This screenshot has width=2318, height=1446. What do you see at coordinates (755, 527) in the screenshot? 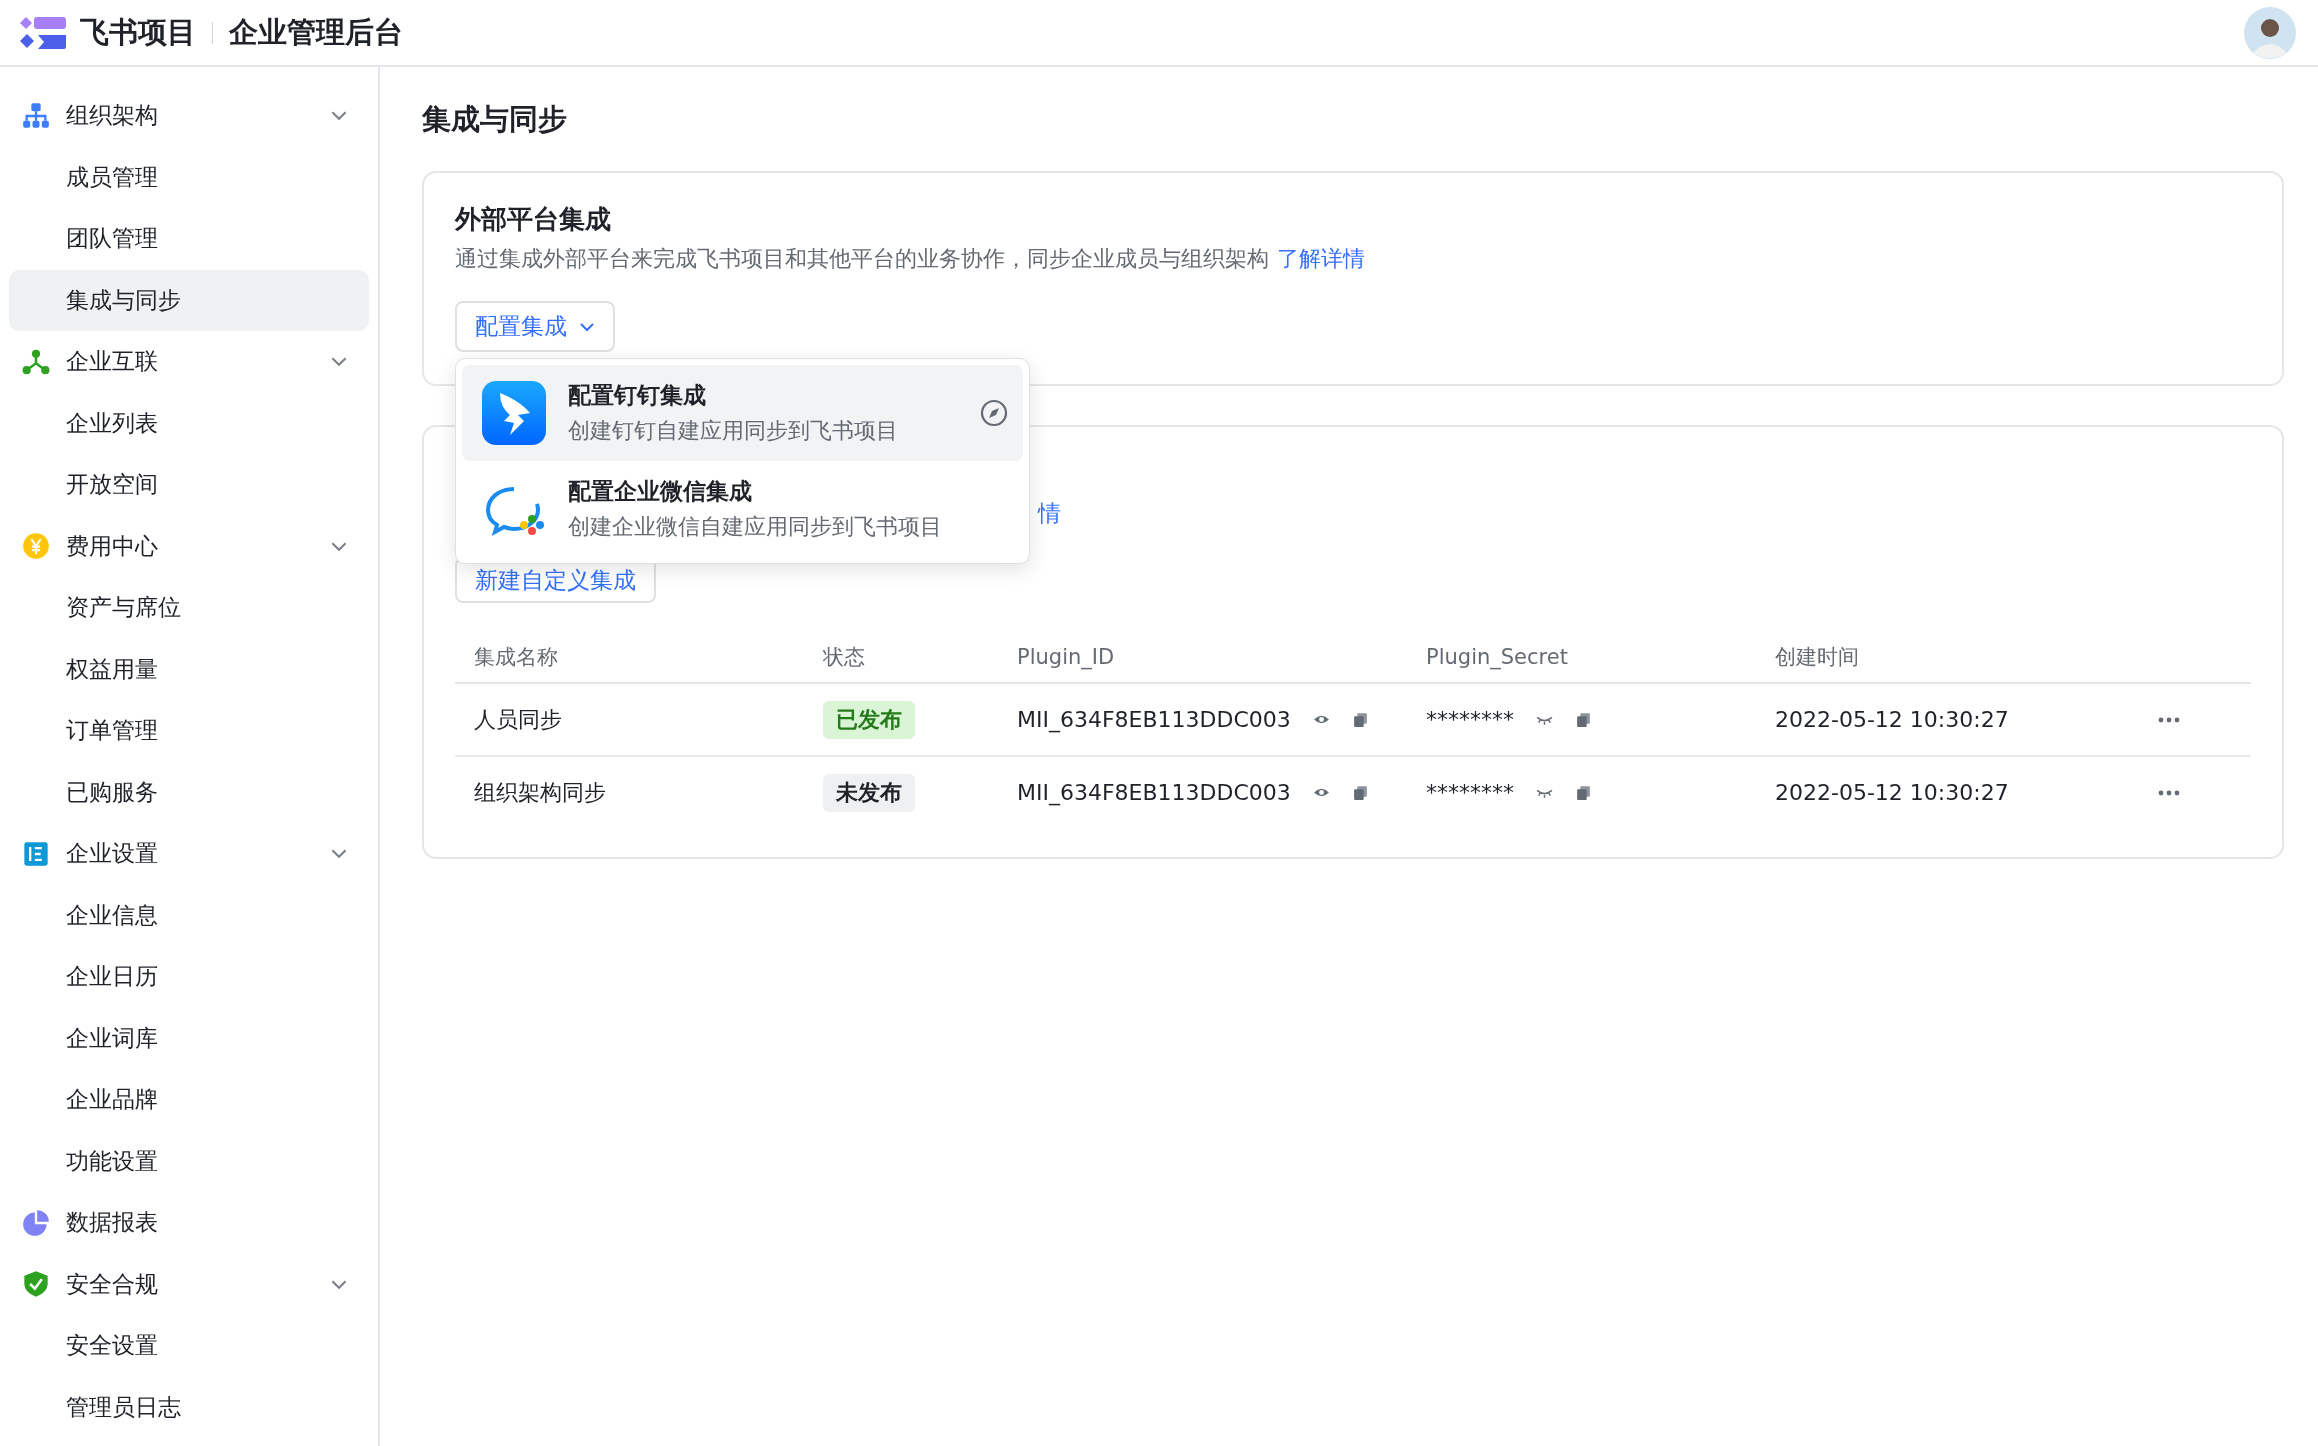
I see `menu-item-description: 创建企业微信自建应用同步到飞书项目` at bounding box center [755, 527].